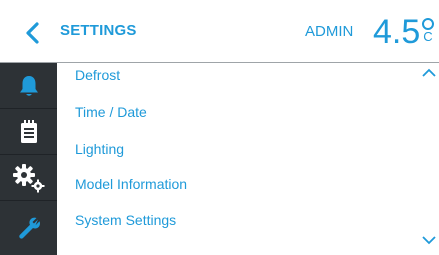 This screenshot has height=255, width=439. I want to click on user-label: ADMIN, so click(329, 31).